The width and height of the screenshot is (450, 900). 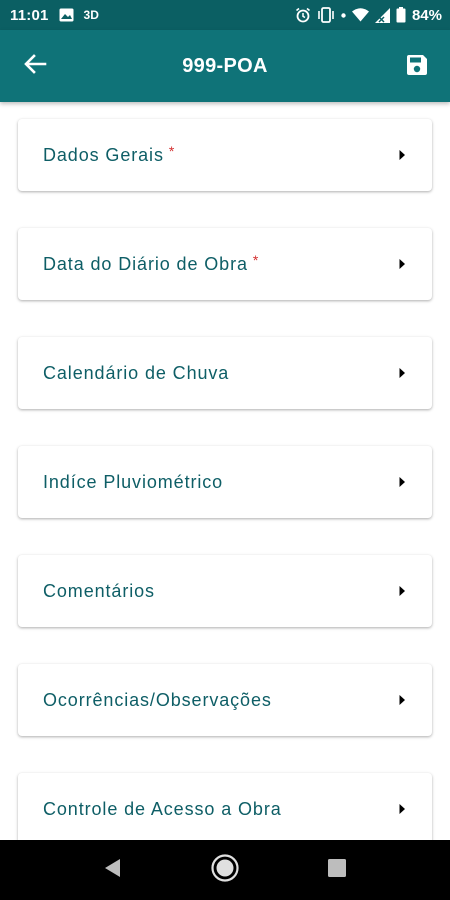 I want to click on page-title: 999-POA, so click(x=225, y=65).